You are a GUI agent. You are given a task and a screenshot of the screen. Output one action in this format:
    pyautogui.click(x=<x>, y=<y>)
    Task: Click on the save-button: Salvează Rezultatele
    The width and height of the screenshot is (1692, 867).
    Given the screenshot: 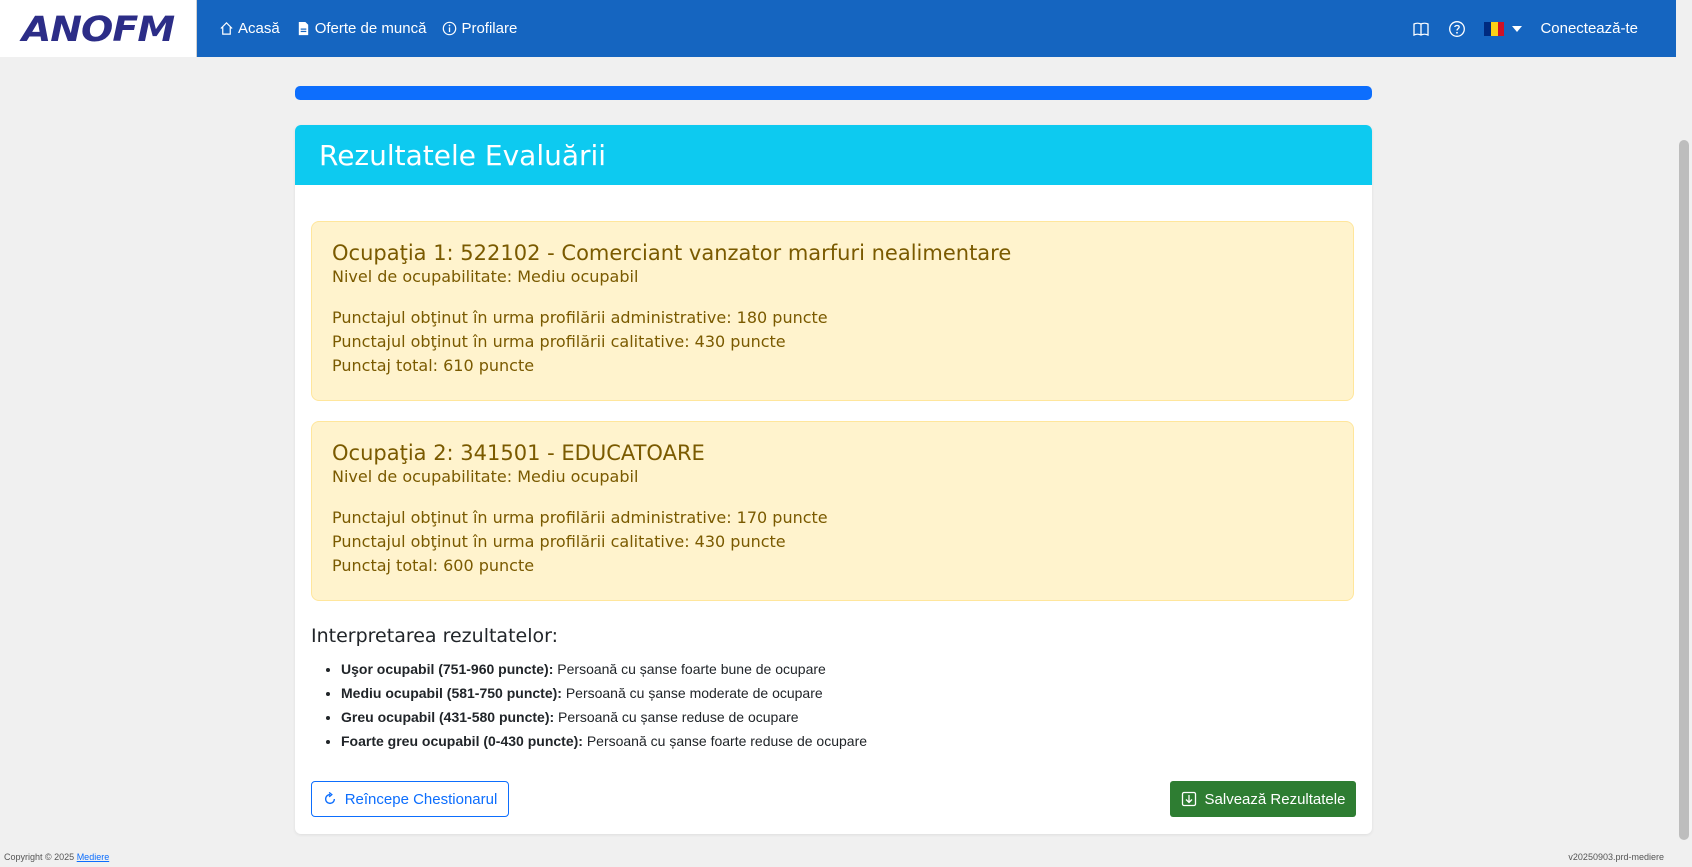 What is the action you would take?
    pyautogui.click(x=1263, y=799)
    